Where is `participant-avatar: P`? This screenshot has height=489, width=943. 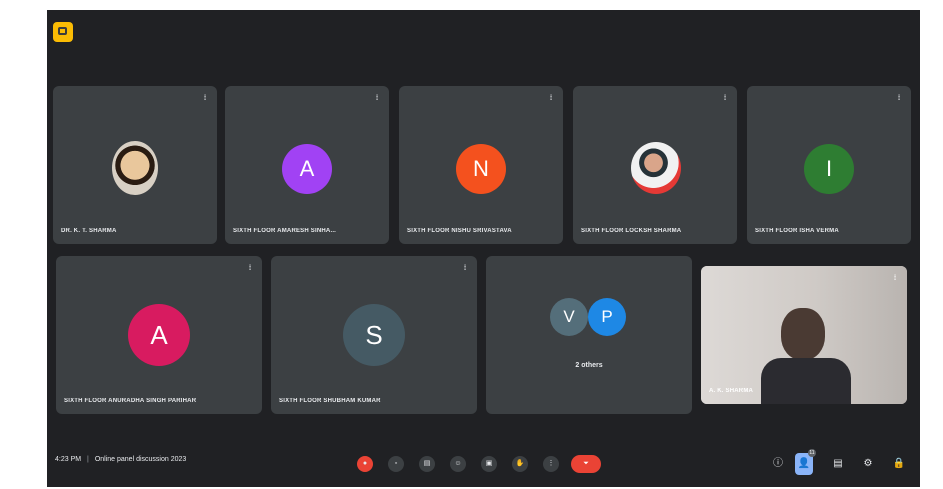
participant-avatar: P is located at coordinates (607, 317).